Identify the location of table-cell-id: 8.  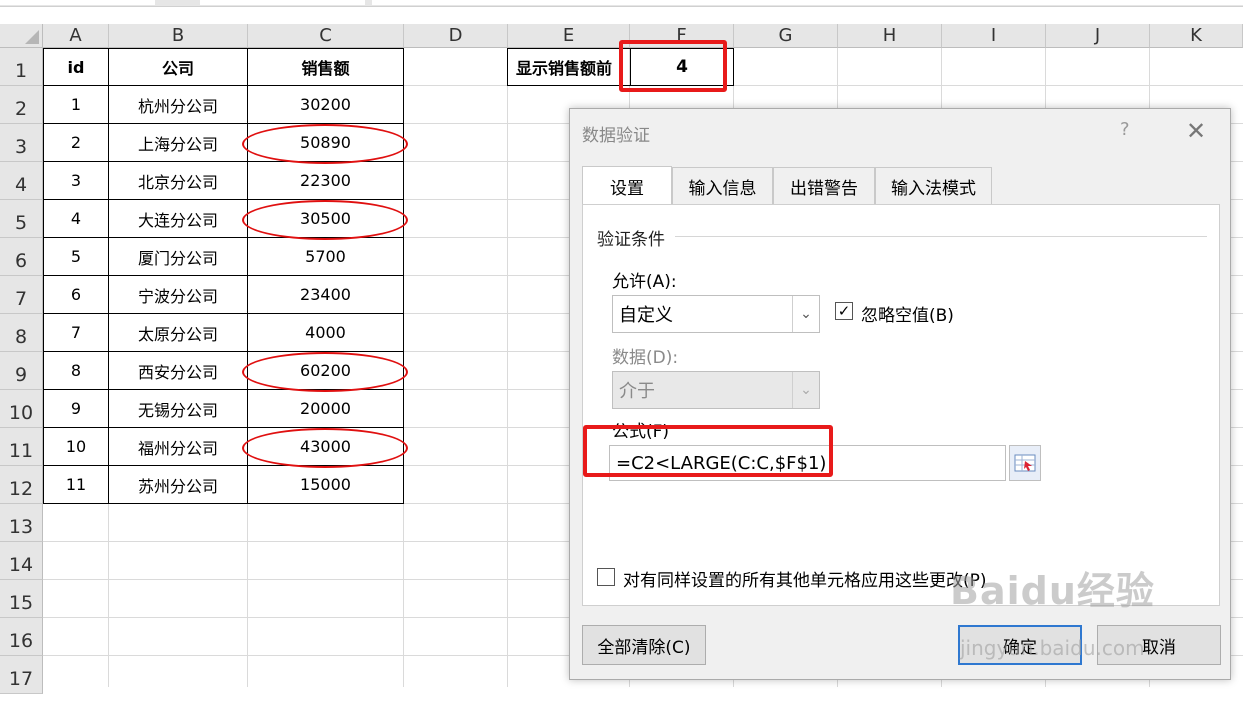
(76, 370).